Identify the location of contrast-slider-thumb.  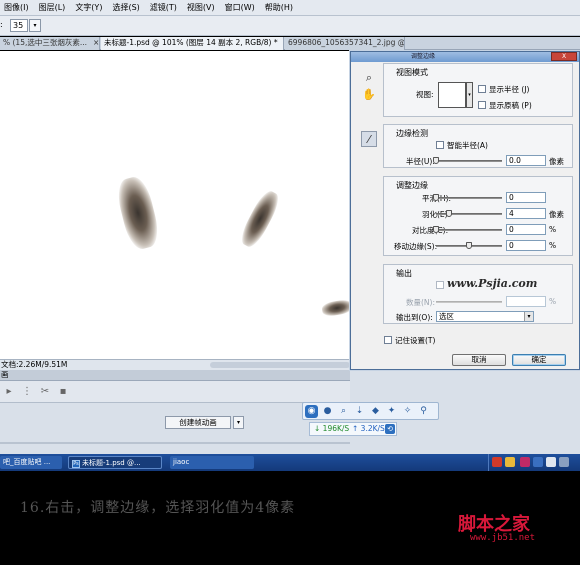
(436, 229).